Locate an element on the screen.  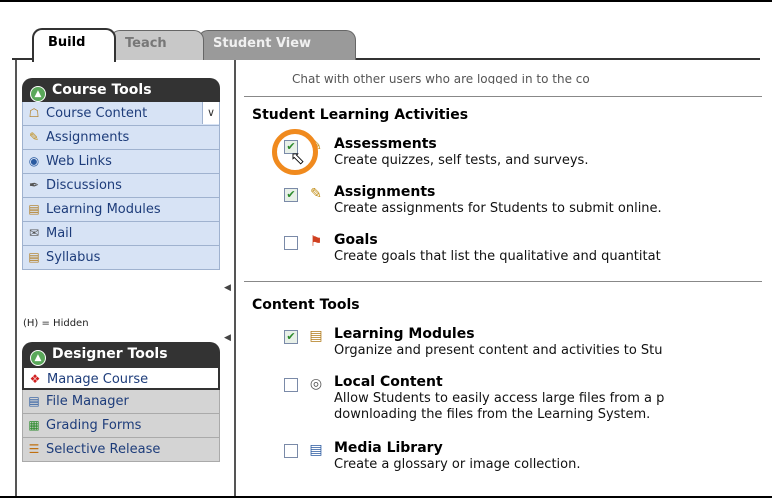
sidebar-item-discussions: ✒ Discussions is located at coordinates (121, 186).